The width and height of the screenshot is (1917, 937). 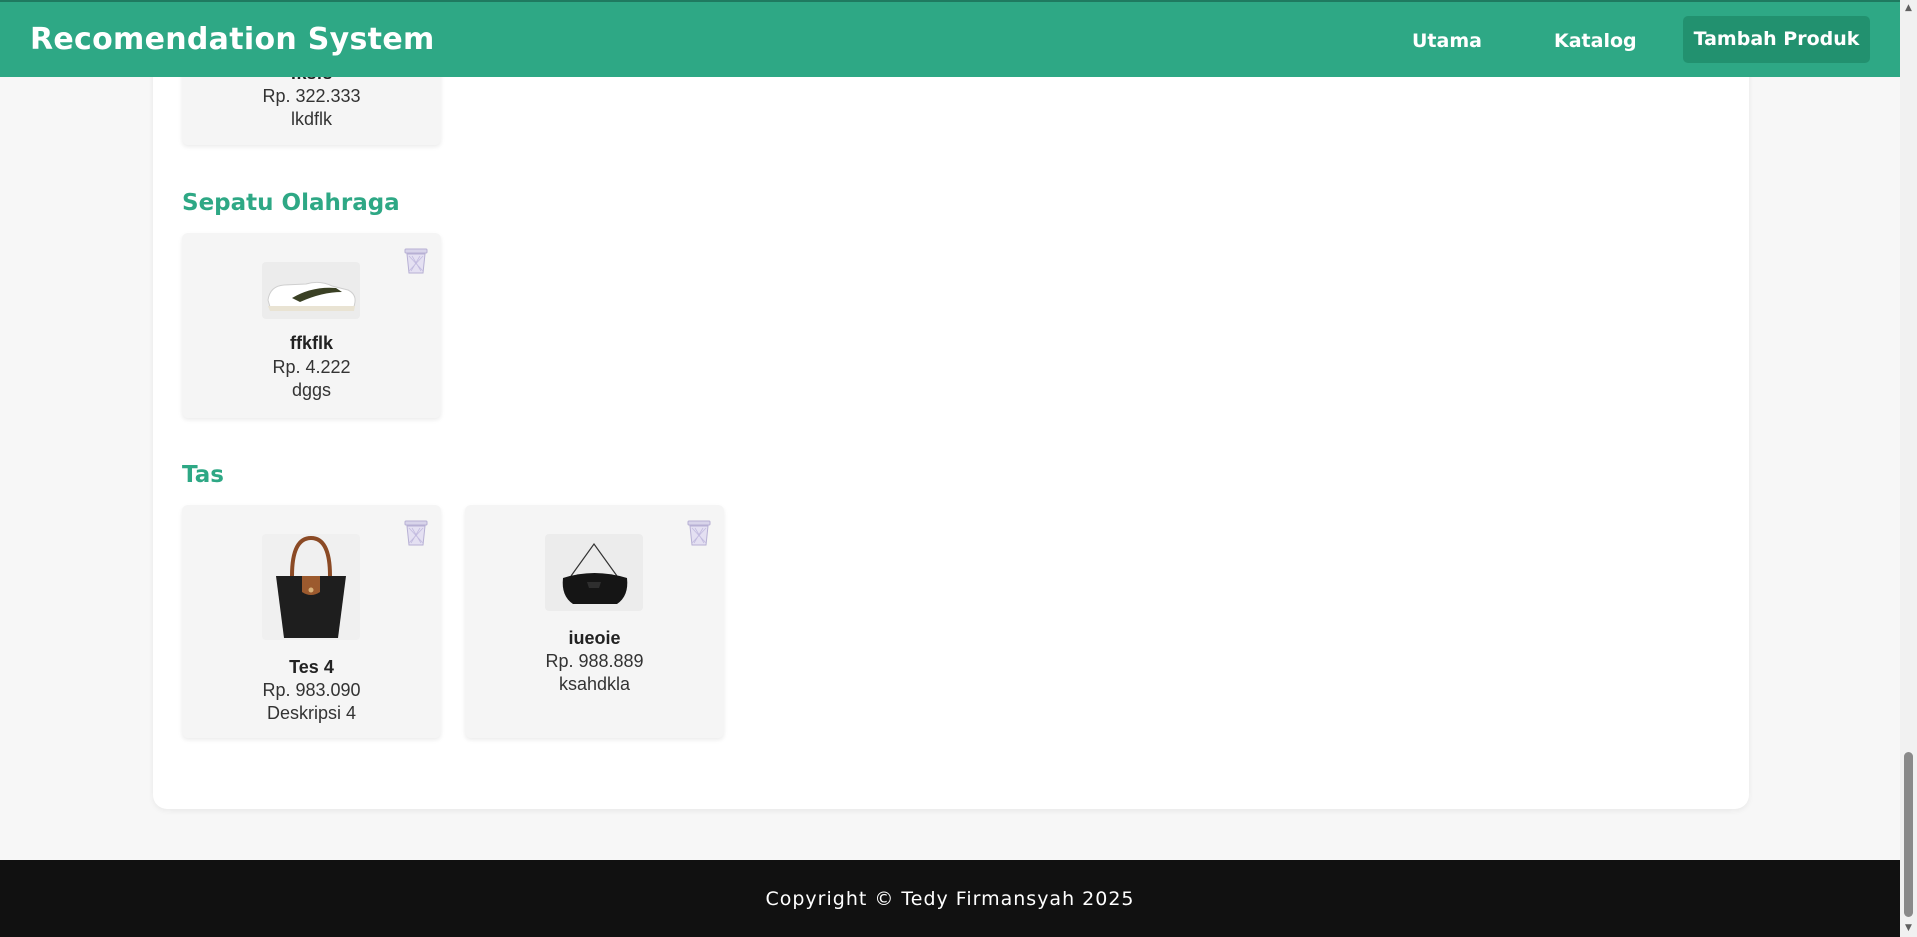 I want to click on nav-link-katalog: Katalog, so click(x=1595, y=41).